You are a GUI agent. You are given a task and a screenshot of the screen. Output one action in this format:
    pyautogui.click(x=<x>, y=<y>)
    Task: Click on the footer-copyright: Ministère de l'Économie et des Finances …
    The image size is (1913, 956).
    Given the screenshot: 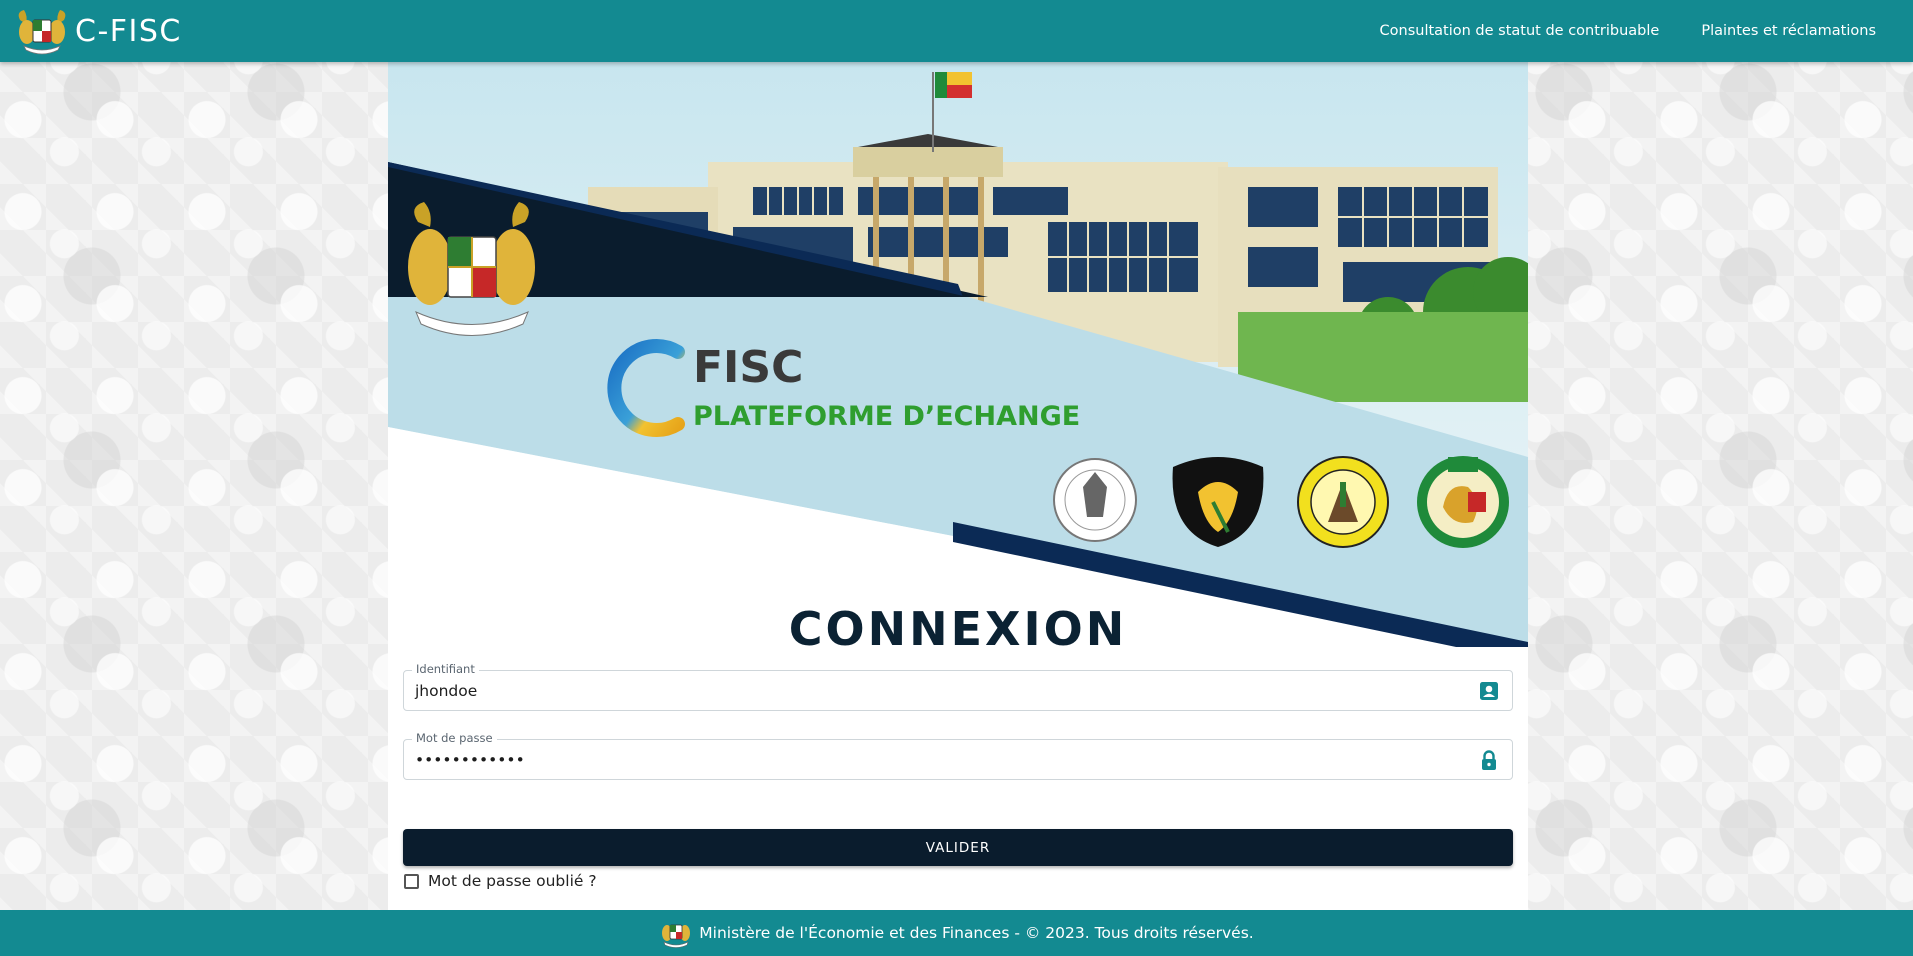 What is the action you would take?
    pyautogui.click(x=976, y=933)
    